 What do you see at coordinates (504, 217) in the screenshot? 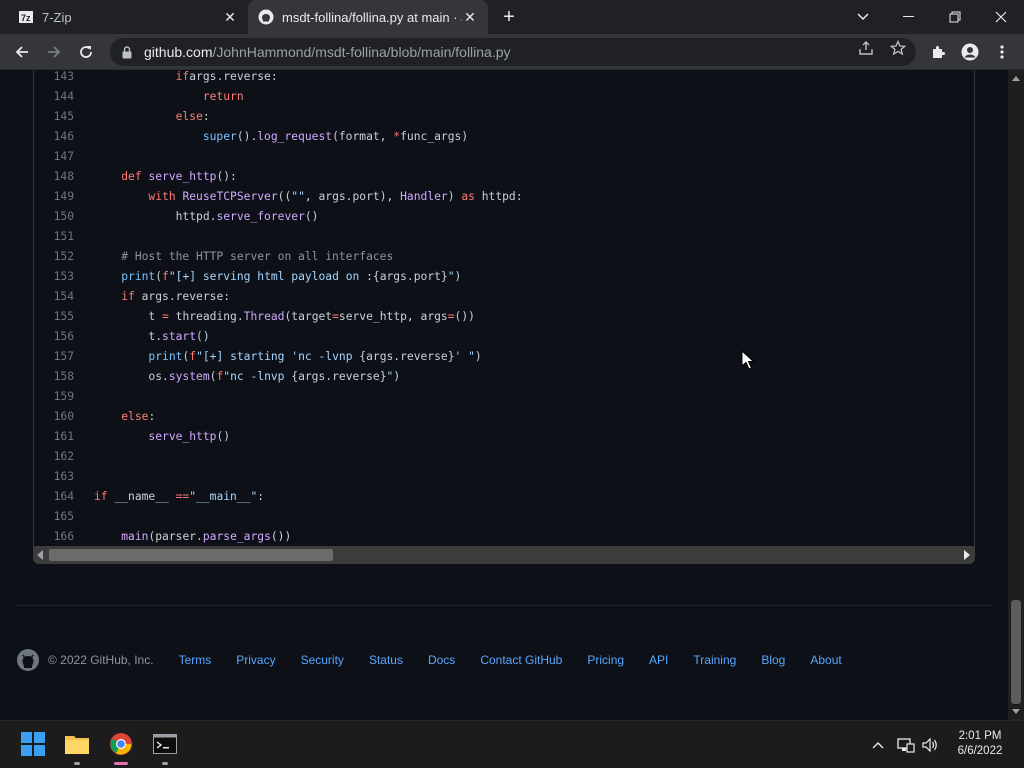
I see `code-line: 150 httpd.serve_forever()` at bounding box center [504, 217].